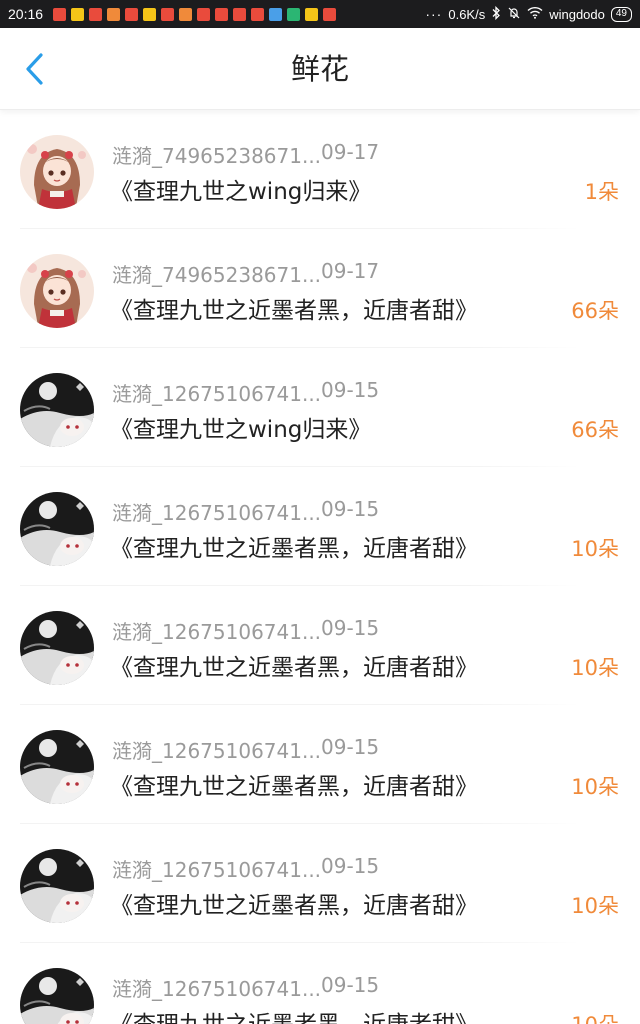 This screenshot has width=640, height=1024. I want to click on list-item: 涟漪_74965238671... 09-17 《查理九世之wing归来》 1朵, so click(320, 169).